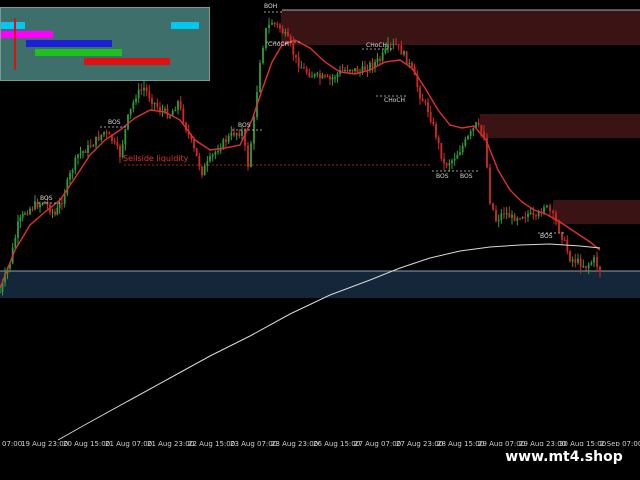 The width and height of the screenshot is (640, 480). Describe the element at coordinates (13, 25) in the screenshot. I see `indicator-bar-cyan-left` at that location.